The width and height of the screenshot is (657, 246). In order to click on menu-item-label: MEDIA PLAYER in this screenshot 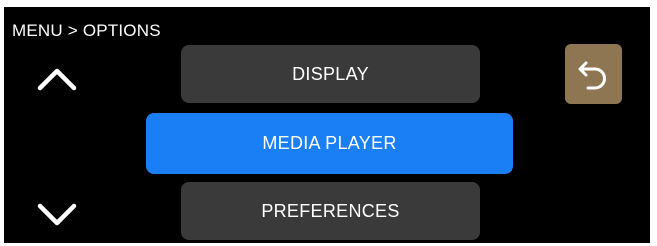, I will do `click(329, 143)`.